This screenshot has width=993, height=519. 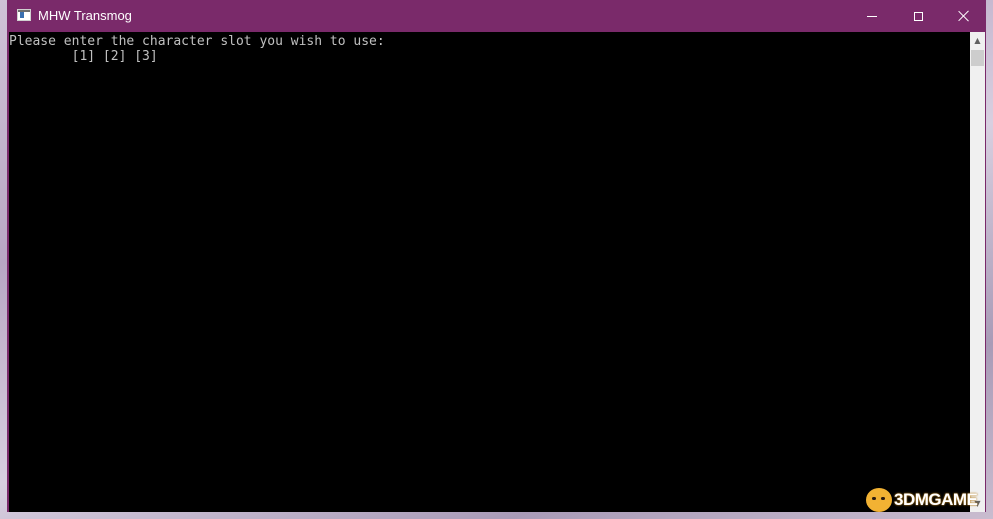 What do you see at coordinates (24, 15) in the screenshot?
I see `console-app-icon` at bounding box center [24, 15].